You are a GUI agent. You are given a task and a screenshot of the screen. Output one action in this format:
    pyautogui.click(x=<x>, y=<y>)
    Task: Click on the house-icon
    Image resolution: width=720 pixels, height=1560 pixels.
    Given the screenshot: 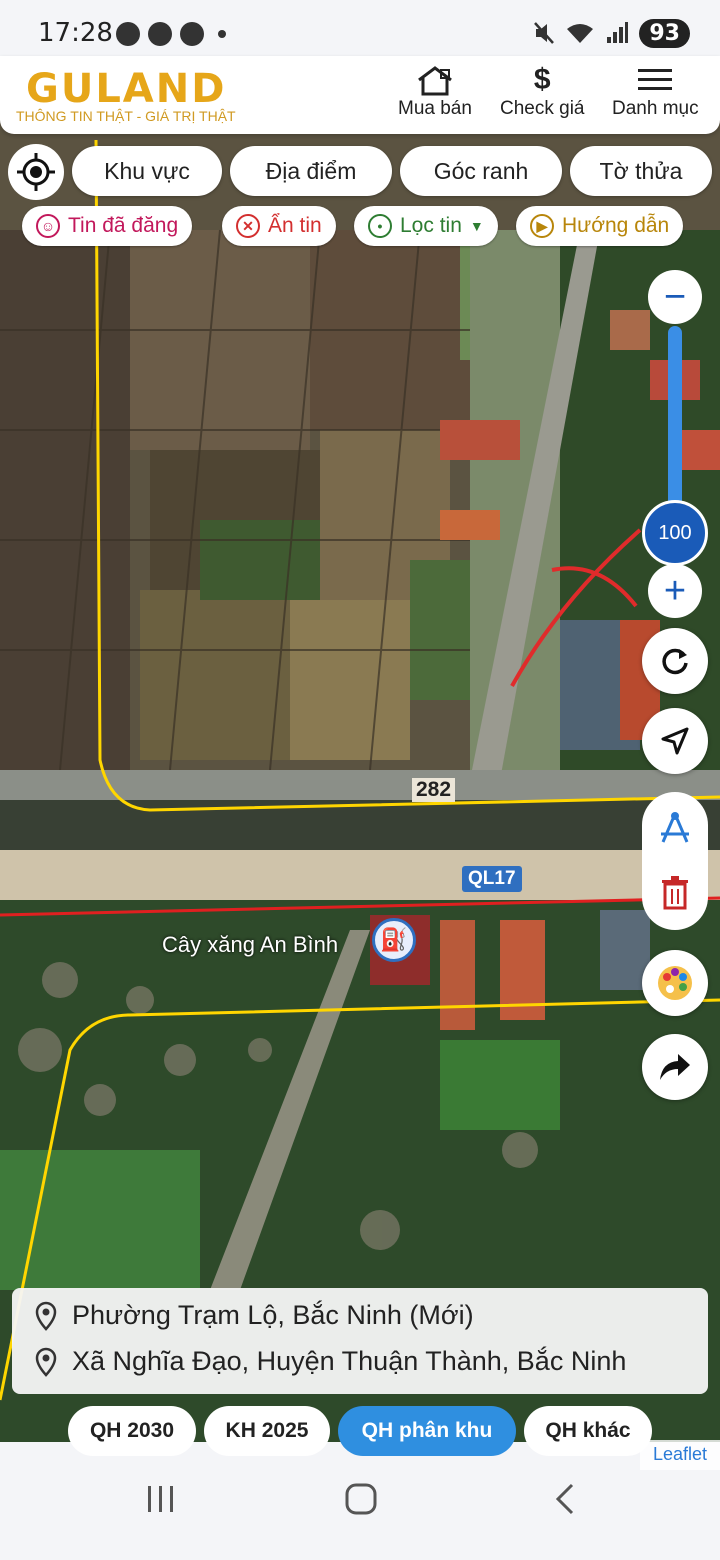 What is the action you would take?
    pyautogui.click(x=435, y=80)
    